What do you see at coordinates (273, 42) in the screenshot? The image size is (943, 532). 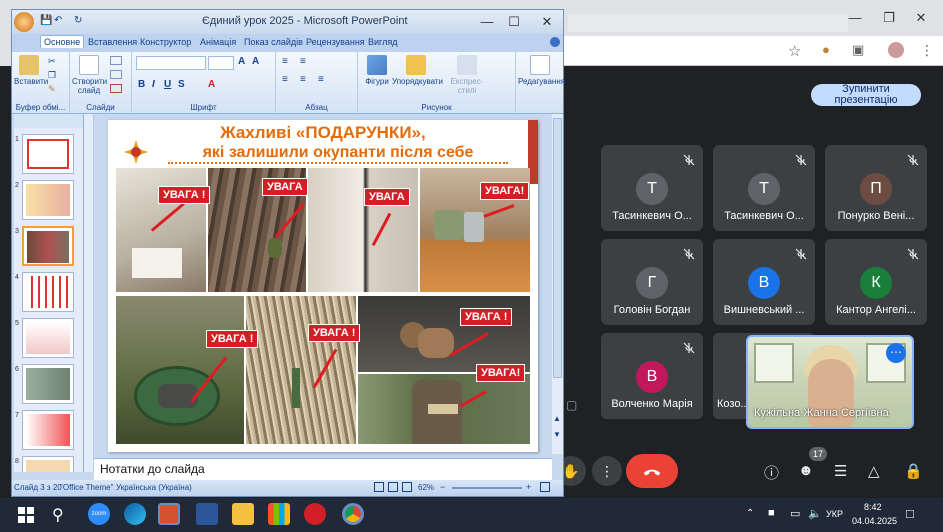 I see `tab-slideshow: Показ слайдів` at bounding box center [273, 42].